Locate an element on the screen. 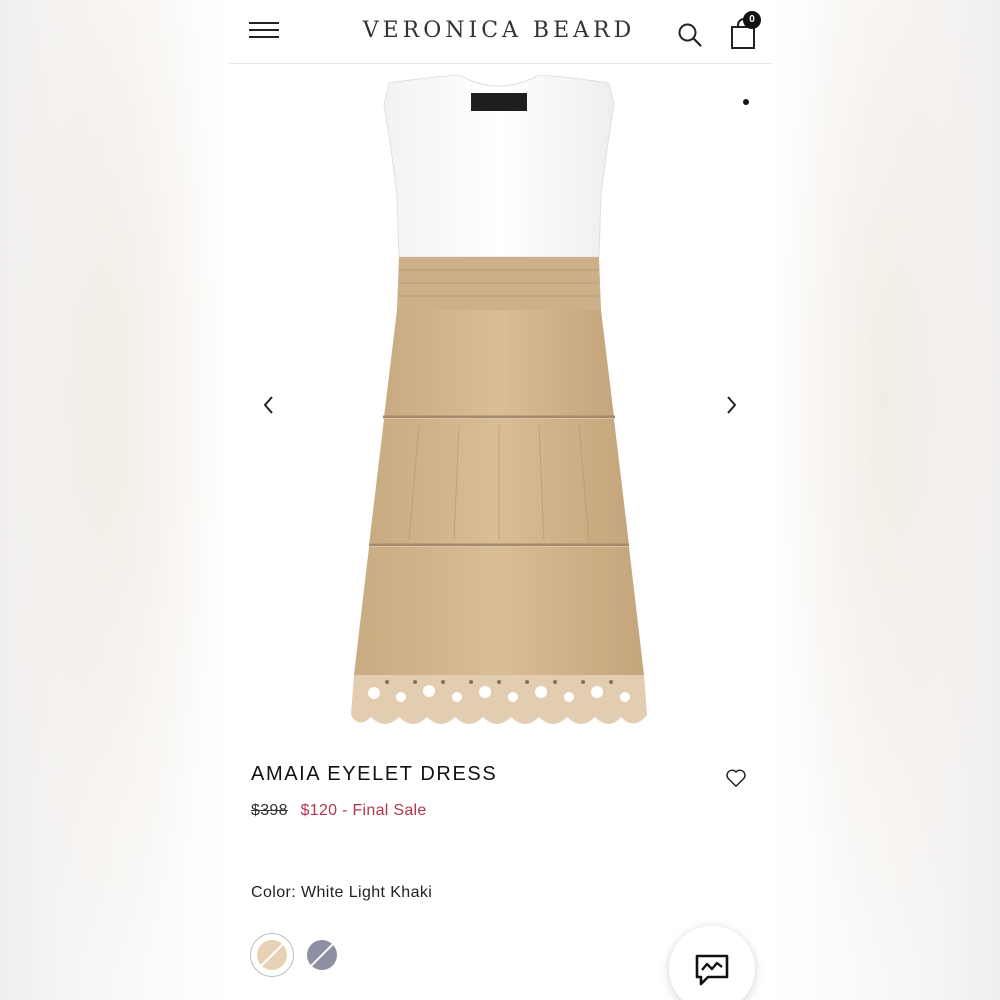 The height and width of the screenshot is (1000, 1000). chevron-right-icon is located at coordinates (731, 405).